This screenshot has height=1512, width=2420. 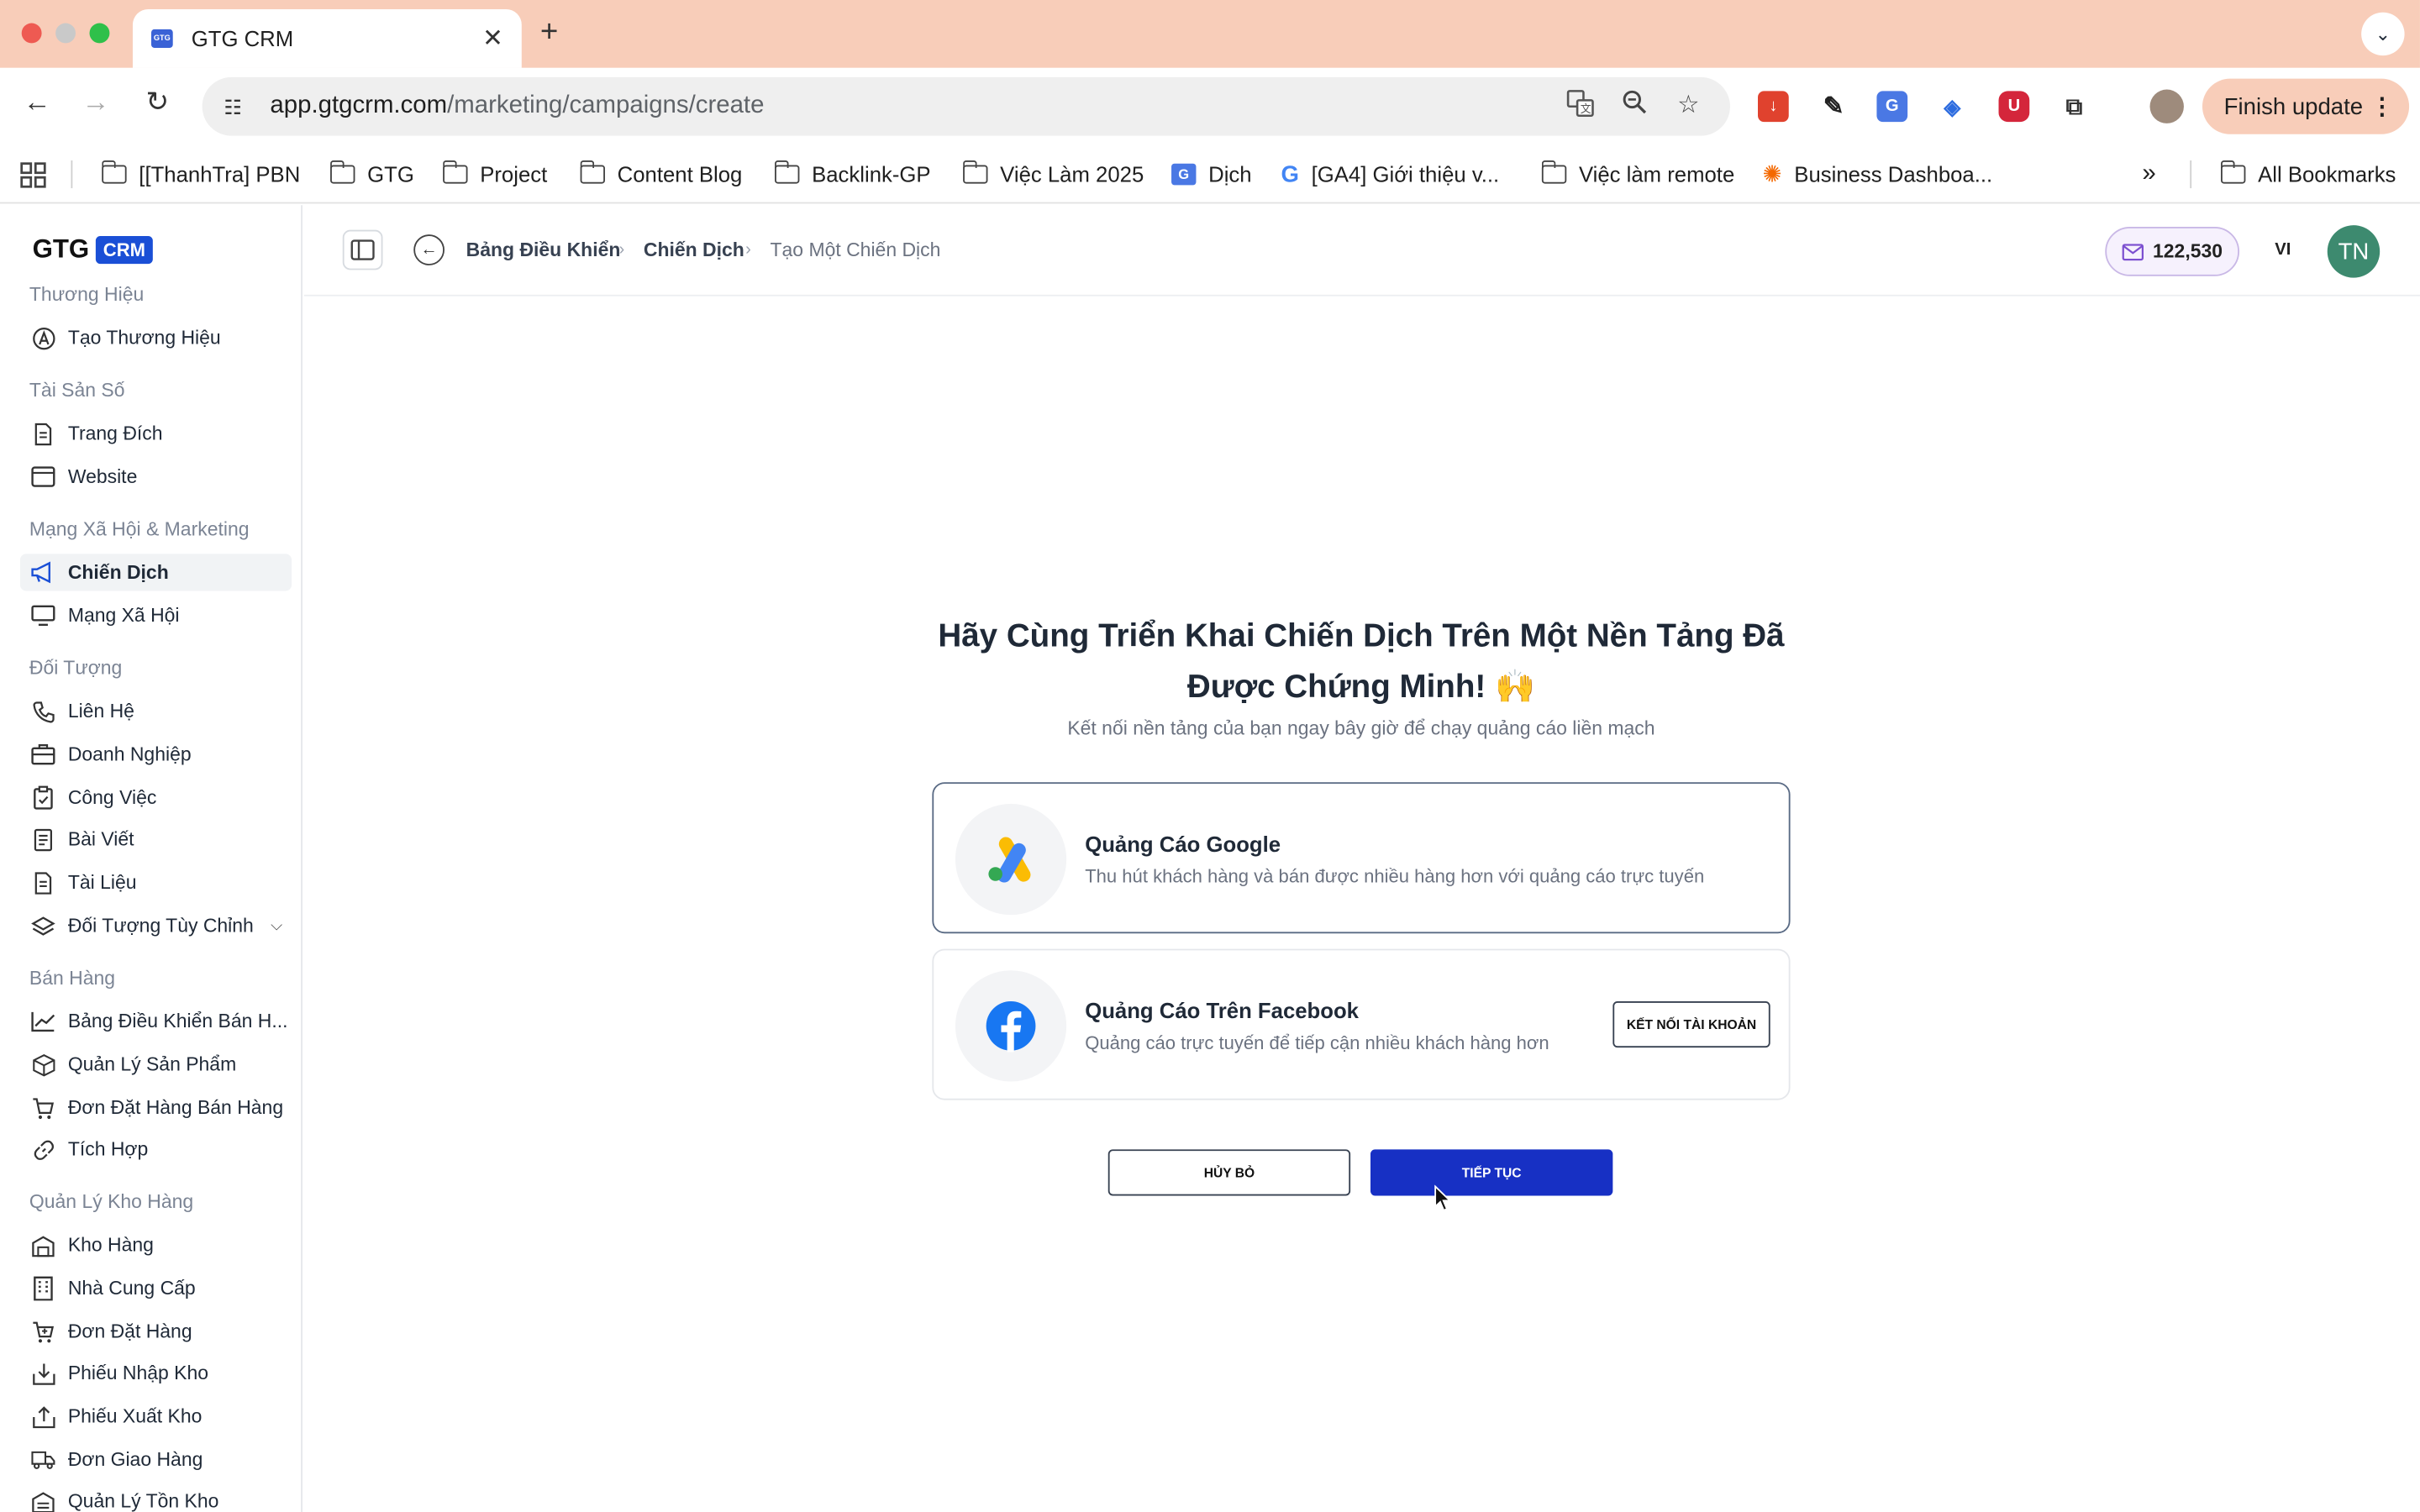 I want to click on sidebar-item-don-dat-hang: Đơn Đặt Hàng, so click(x=156, y=1331).